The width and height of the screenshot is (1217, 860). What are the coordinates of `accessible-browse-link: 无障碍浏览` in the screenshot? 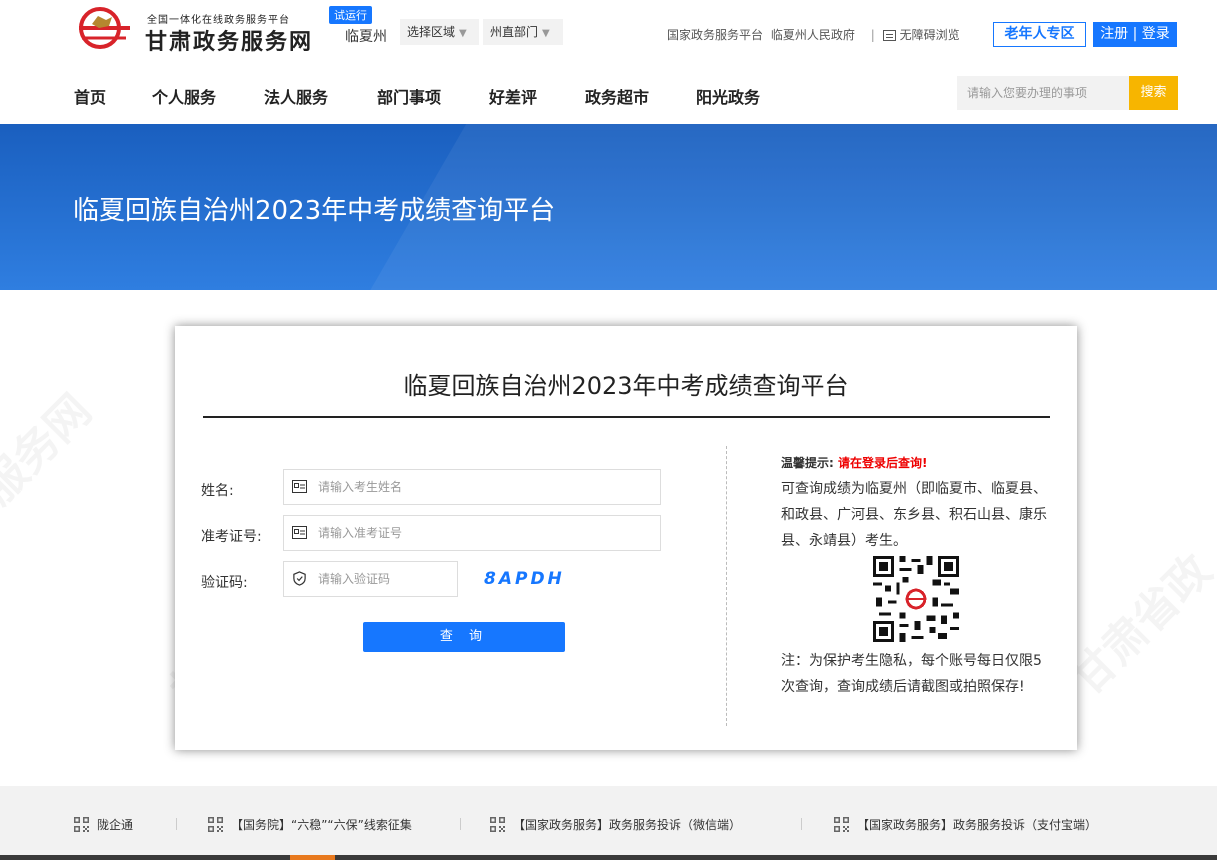 It's located at (930, 35).